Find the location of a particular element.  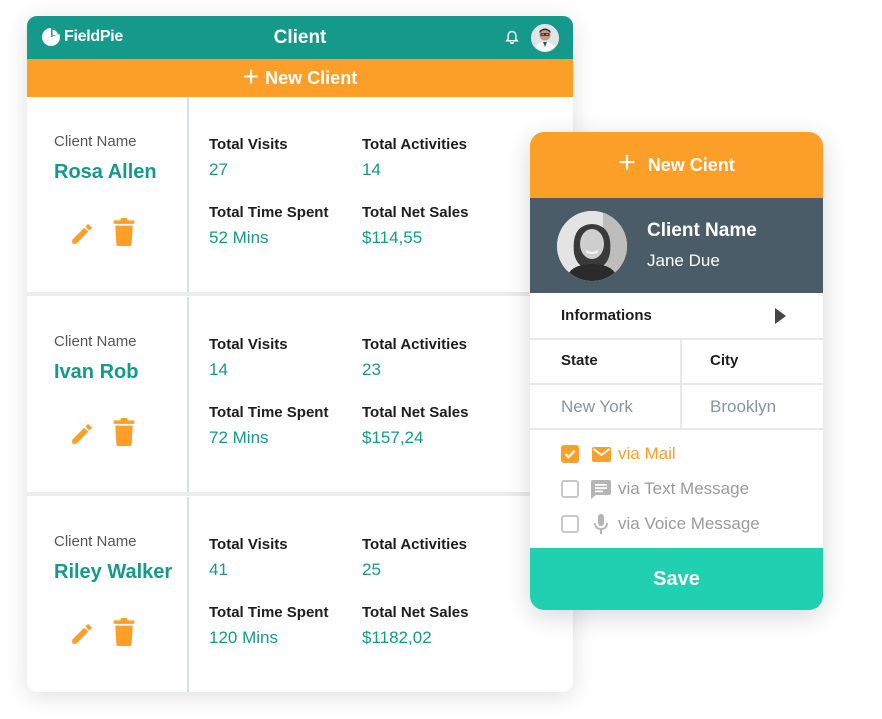

stat-value: $157,24 is located at coordinates (393, 437).